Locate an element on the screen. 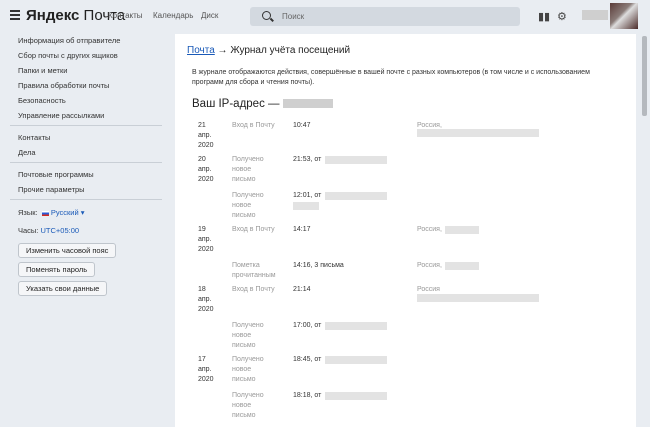 This screenshot has width=650, height=427. search-input: Поиск is located at coordinates (385, 16).